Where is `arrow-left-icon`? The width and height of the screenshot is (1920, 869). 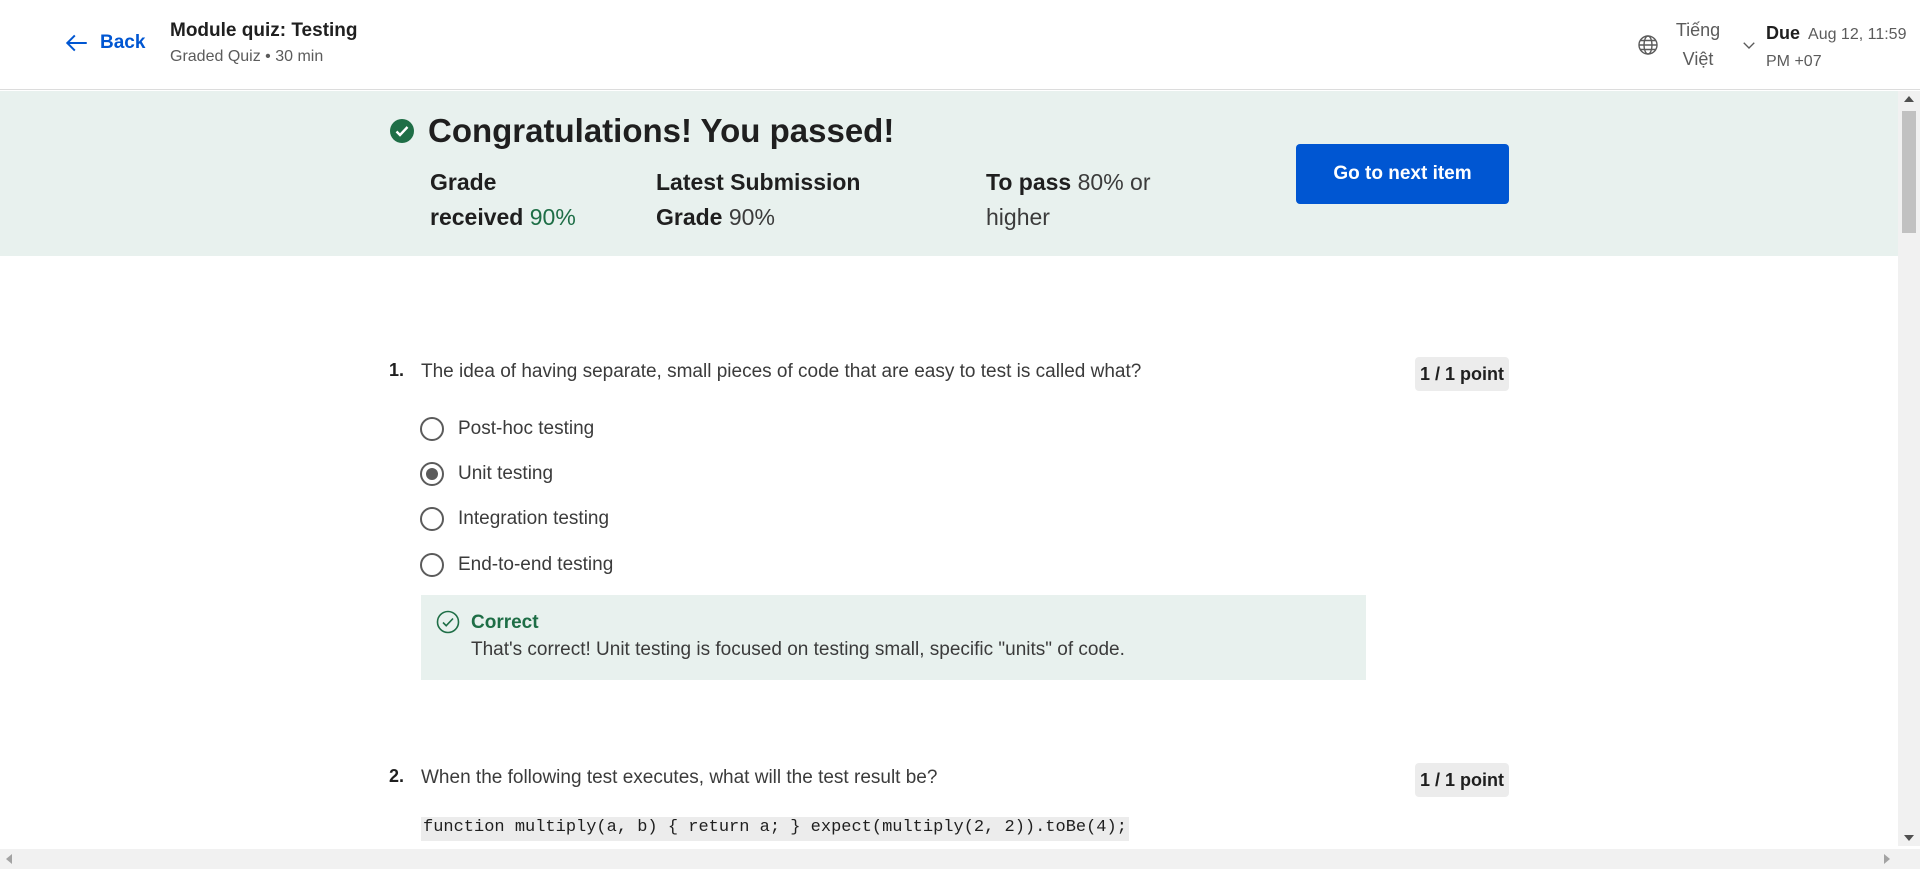 arrow-left-icon is located at coordinates (76, 43).